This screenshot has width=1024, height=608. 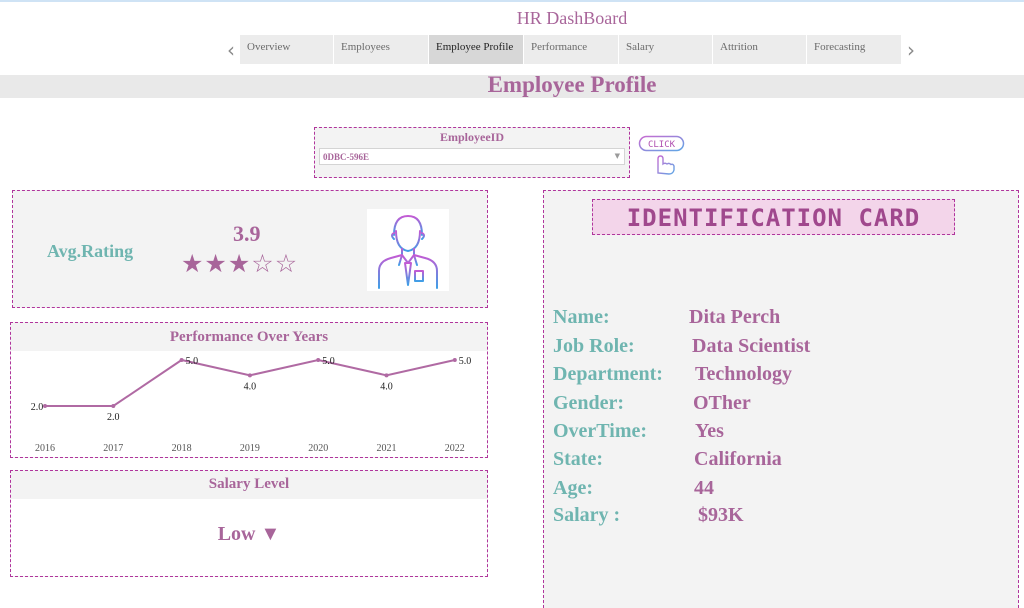 I want to click on pointer-hand-icon: CLICK, so click(x=661, y=155).